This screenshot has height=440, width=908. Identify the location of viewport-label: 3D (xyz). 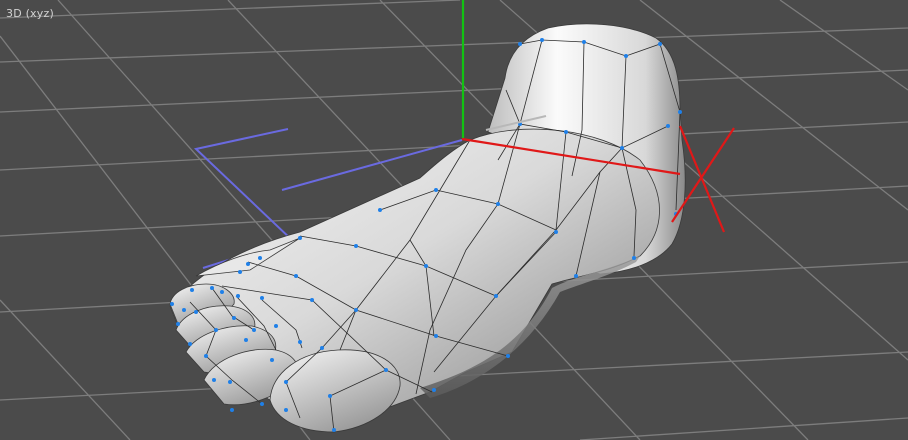
(30, 13).